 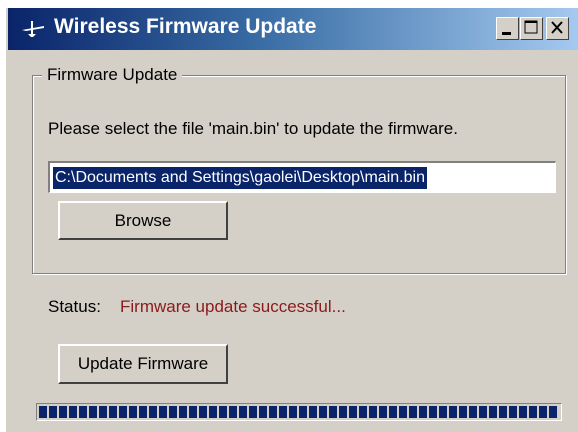 I want to click on minimize-button, so click(x=507, y=28).